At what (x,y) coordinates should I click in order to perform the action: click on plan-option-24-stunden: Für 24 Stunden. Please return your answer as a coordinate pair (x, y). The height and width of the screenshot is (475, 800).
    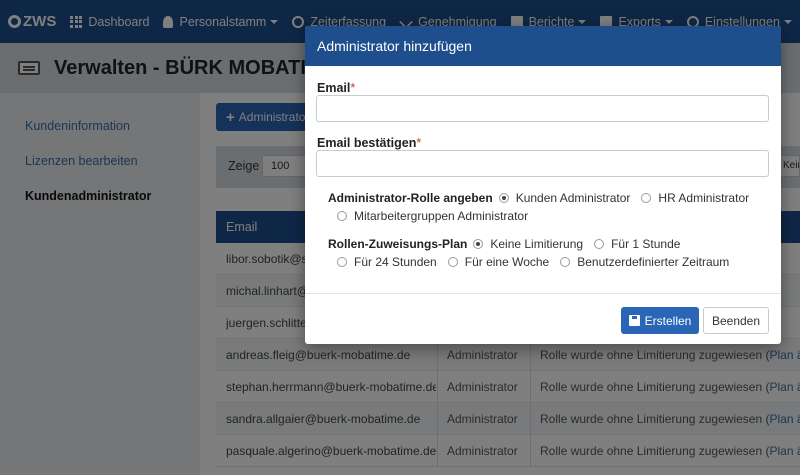
    Looking at the image, I should click on (387, 262).